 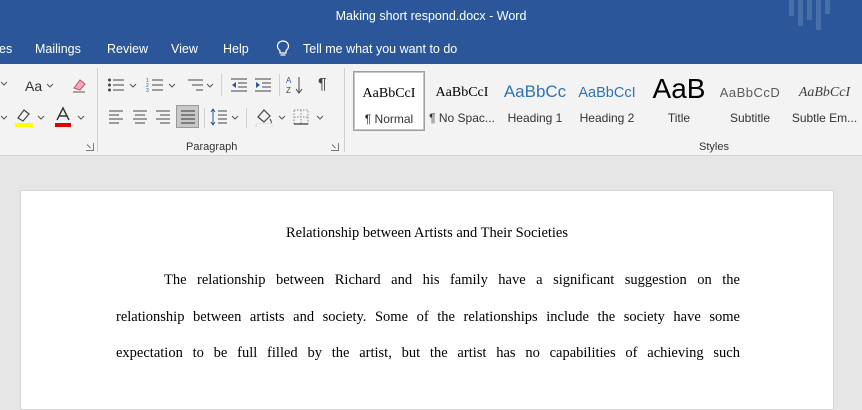 I want to click on justify-icon, so click(x=188, y=117).